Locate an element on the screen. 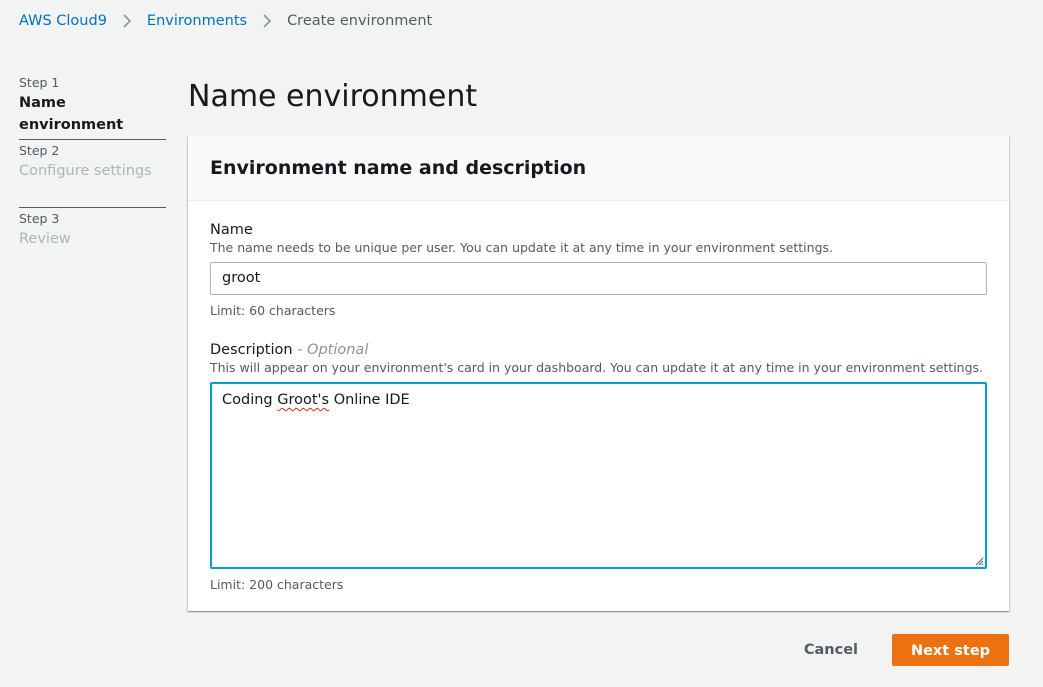  name-input: groot is located at coordinates (598, 278).